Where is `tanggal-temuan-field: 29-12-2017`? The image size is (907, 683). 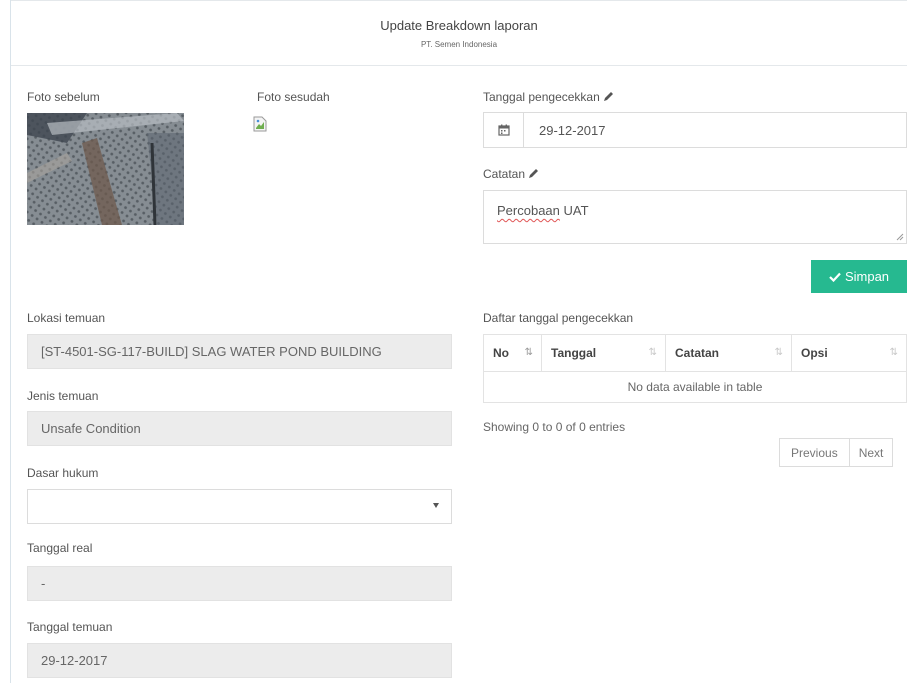 tanggal-temuan-field: 29-12-2017 is located at coordinates (239, 660).